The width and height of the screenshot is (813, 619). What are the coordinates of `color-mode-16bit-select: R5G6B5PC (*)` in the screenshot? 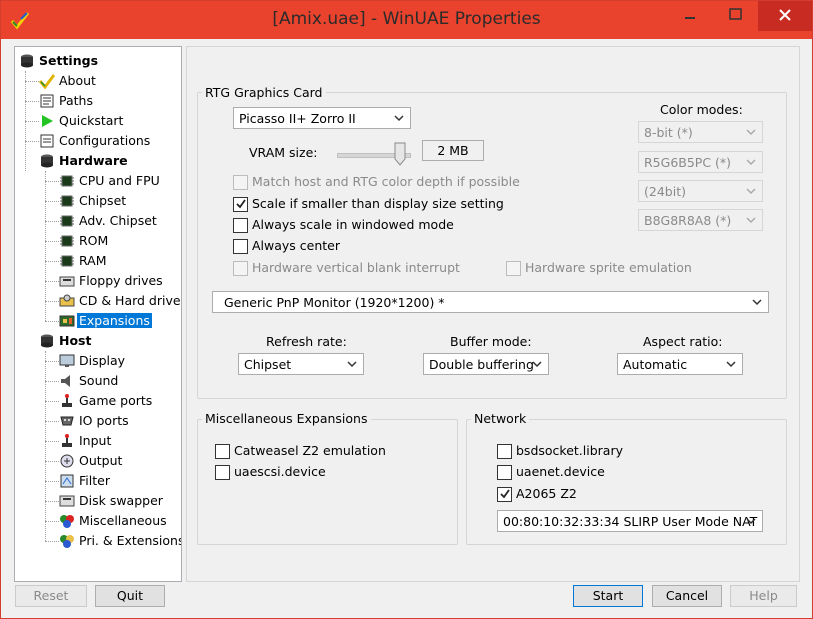 It's located at (700, 162).